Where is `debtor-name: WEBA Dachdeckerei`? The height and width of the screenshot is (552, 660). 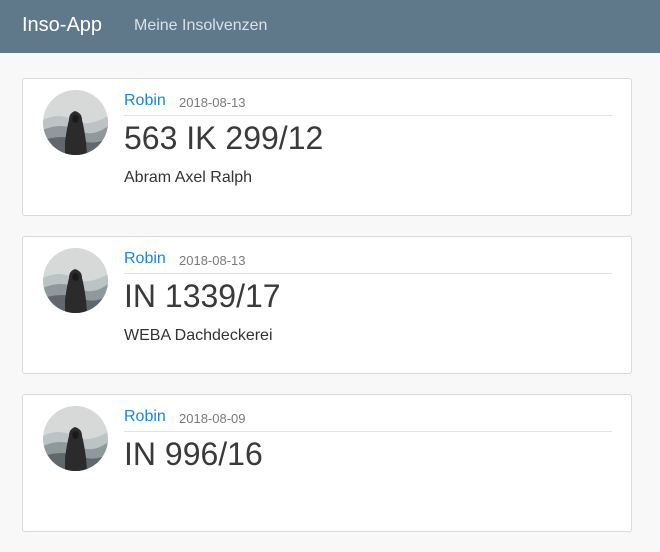 debtor-name: WEBA Dachdeckerei is located at coordinates (198, 335).